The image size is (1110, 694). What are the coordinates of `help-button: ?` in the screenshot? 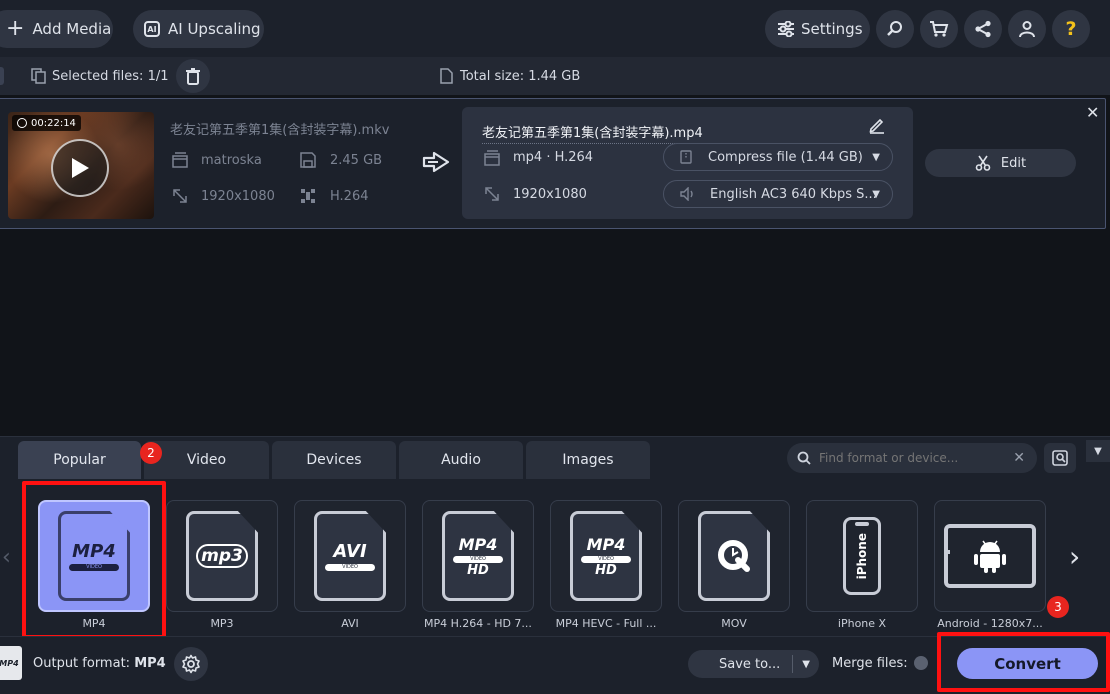 It's located at (1071, 29).